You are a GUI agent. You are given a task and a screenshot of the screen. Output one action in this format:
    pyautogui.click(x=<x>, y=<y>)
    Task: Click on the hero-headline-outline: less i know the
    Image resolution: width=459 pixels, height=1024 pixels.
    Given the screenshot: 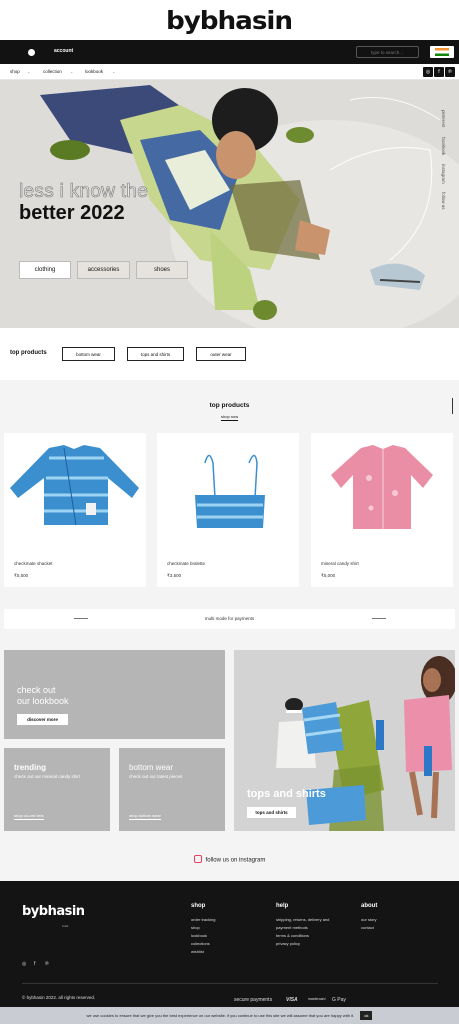 What is the action you would take?
    pyautogui.click(x=84, y=192)
    